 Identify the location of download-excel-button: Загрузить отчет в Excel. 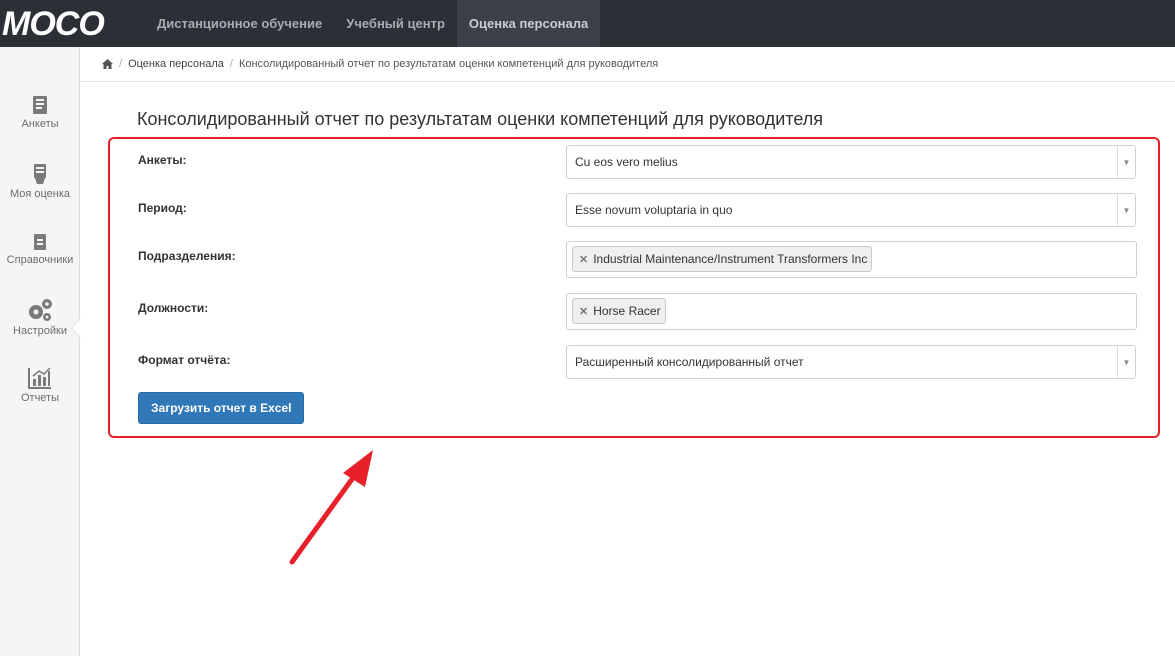
(221, 408).